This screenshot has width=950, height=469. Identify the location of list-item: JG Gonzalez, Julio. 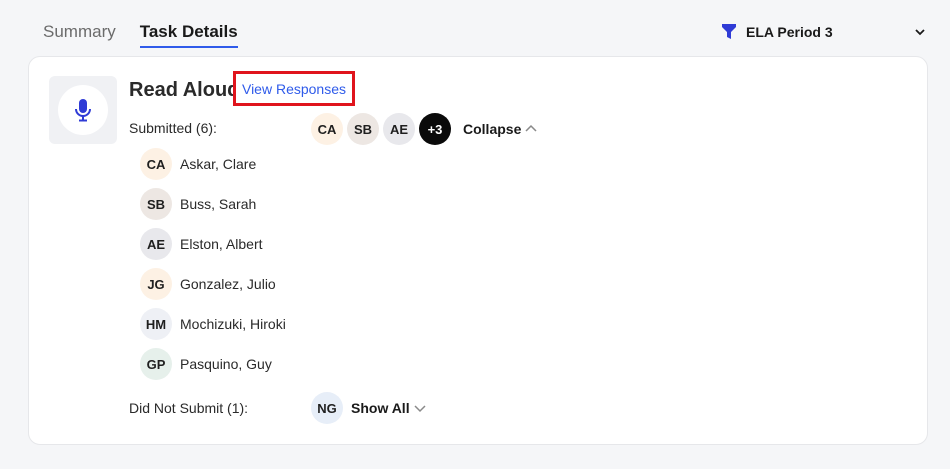
(213, 284).